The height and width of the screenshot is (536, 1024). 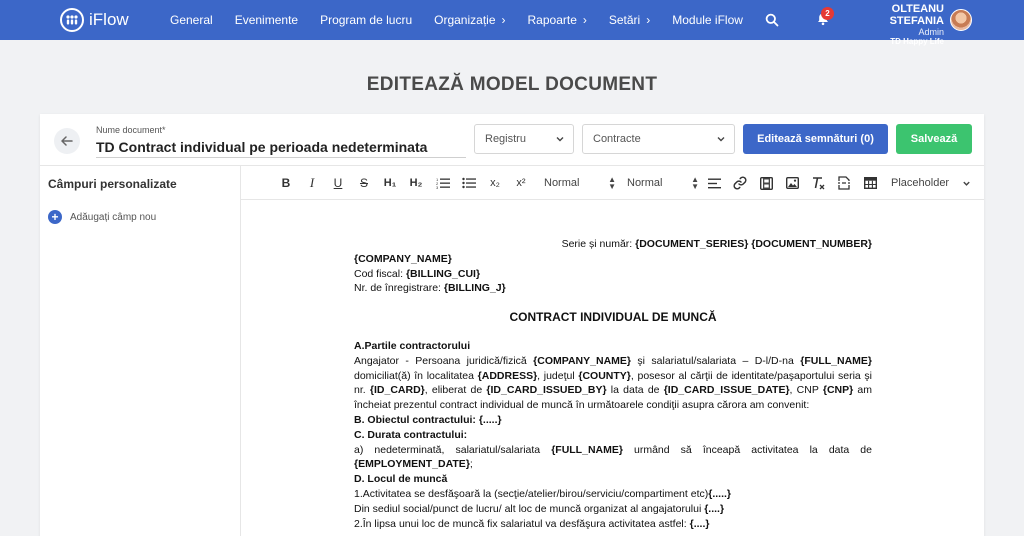 I want to click on table-button, so click(x=870, y=183).